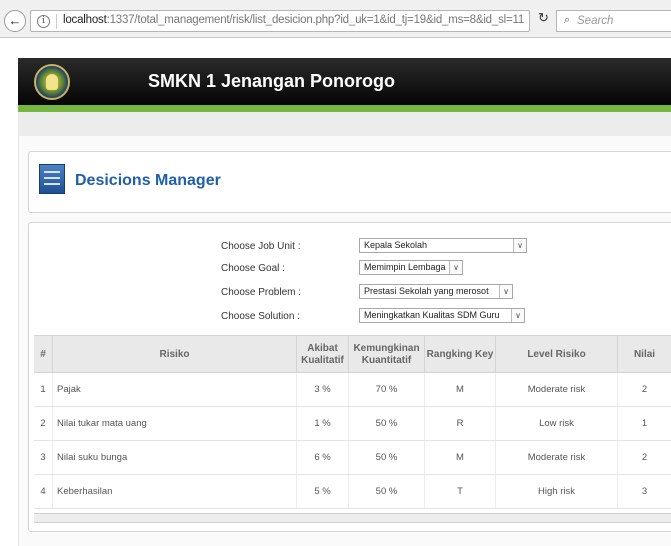 The height and width of the screenshot is (546, 671). I want to click on document-icon, so click(52, 179).